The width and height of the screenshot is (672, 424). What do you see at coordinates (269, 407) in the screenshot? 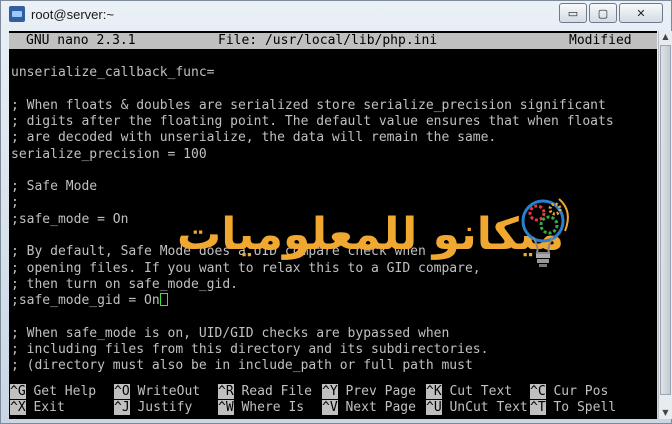
I see `shortcut-label: Where Is` at bounding box center [269, 407].